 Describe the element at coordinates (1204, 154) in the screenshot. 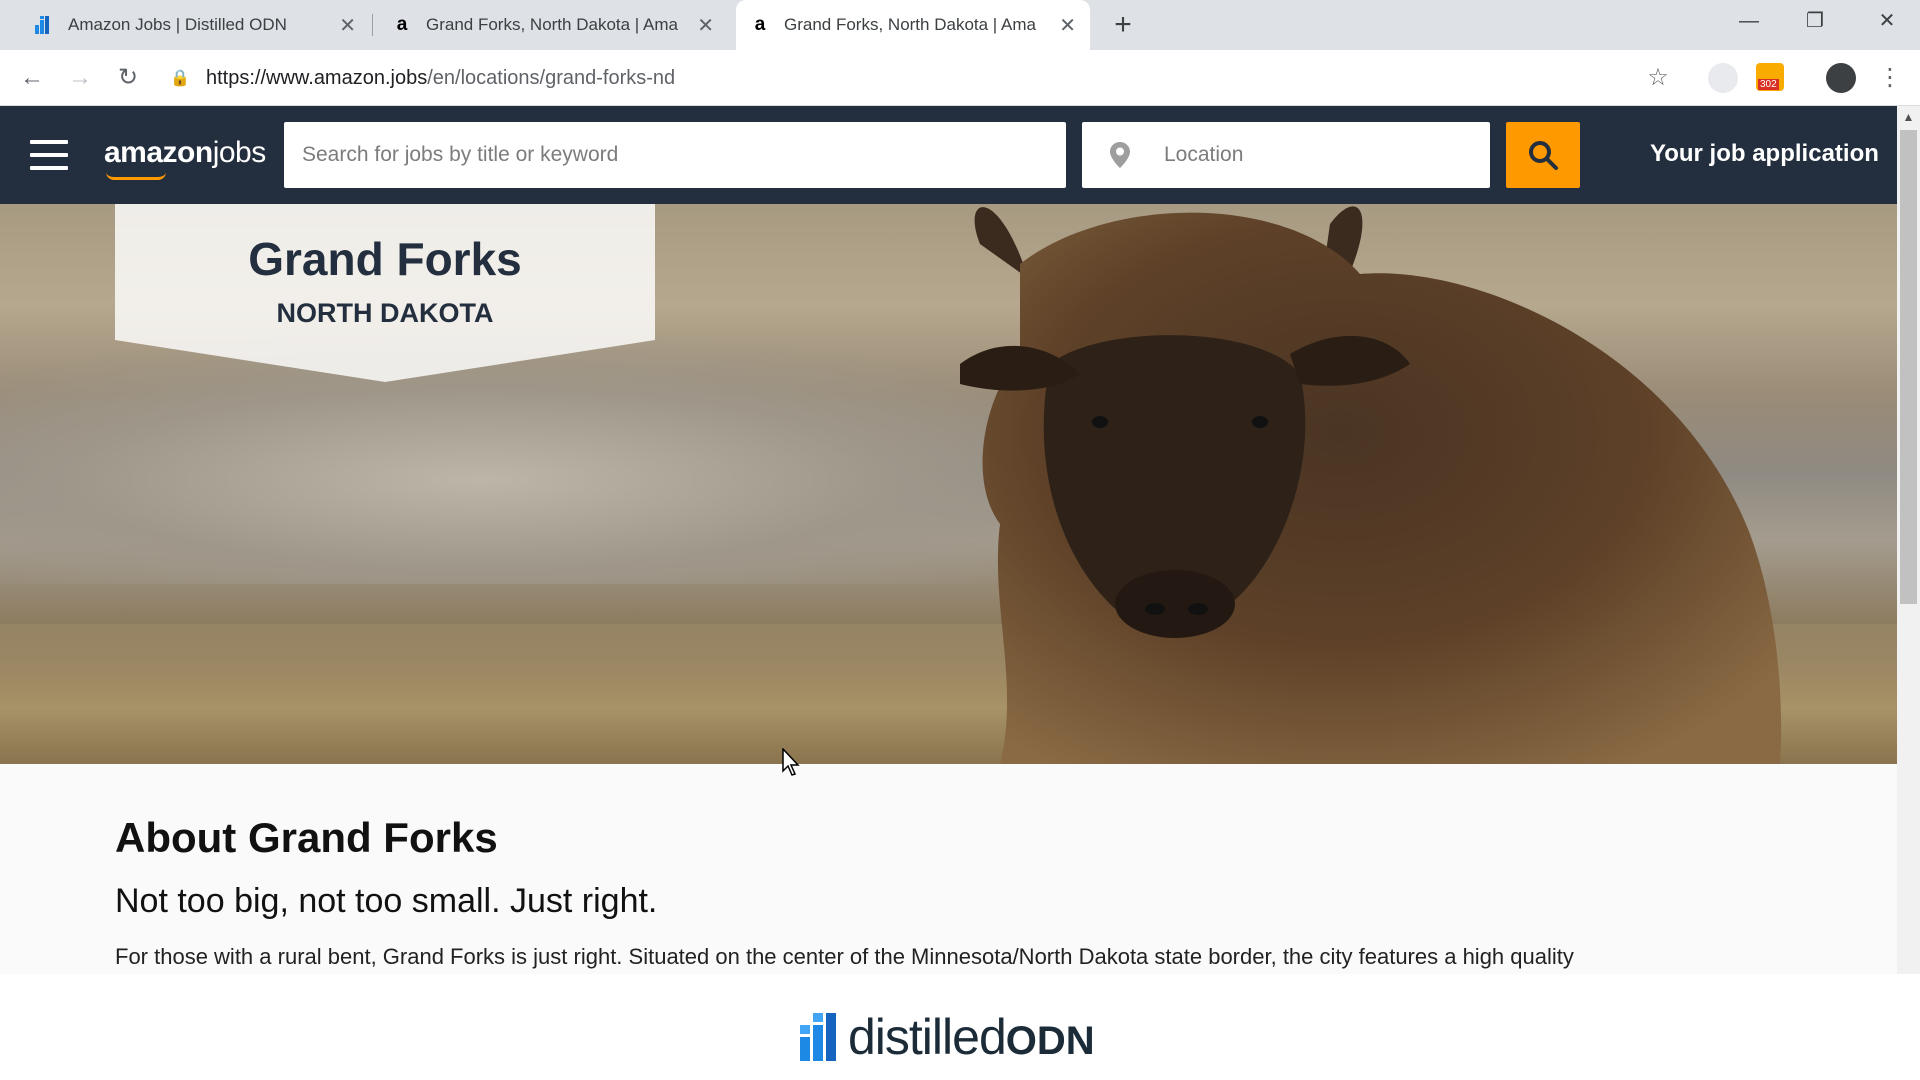

I see `location-placeholder: Location` at that location.